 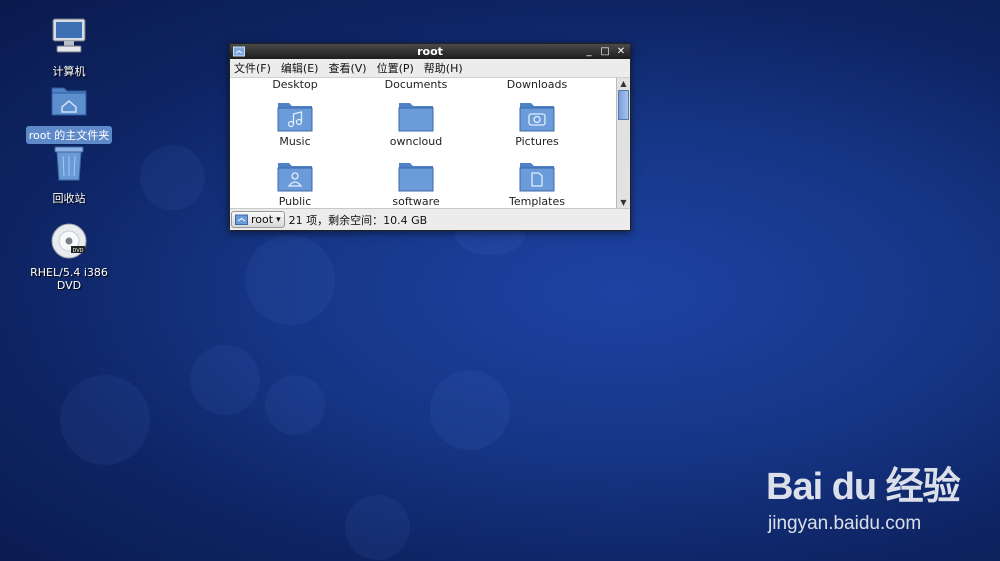 I want to click on file-item-public: Public, so click(x=295, y=182).